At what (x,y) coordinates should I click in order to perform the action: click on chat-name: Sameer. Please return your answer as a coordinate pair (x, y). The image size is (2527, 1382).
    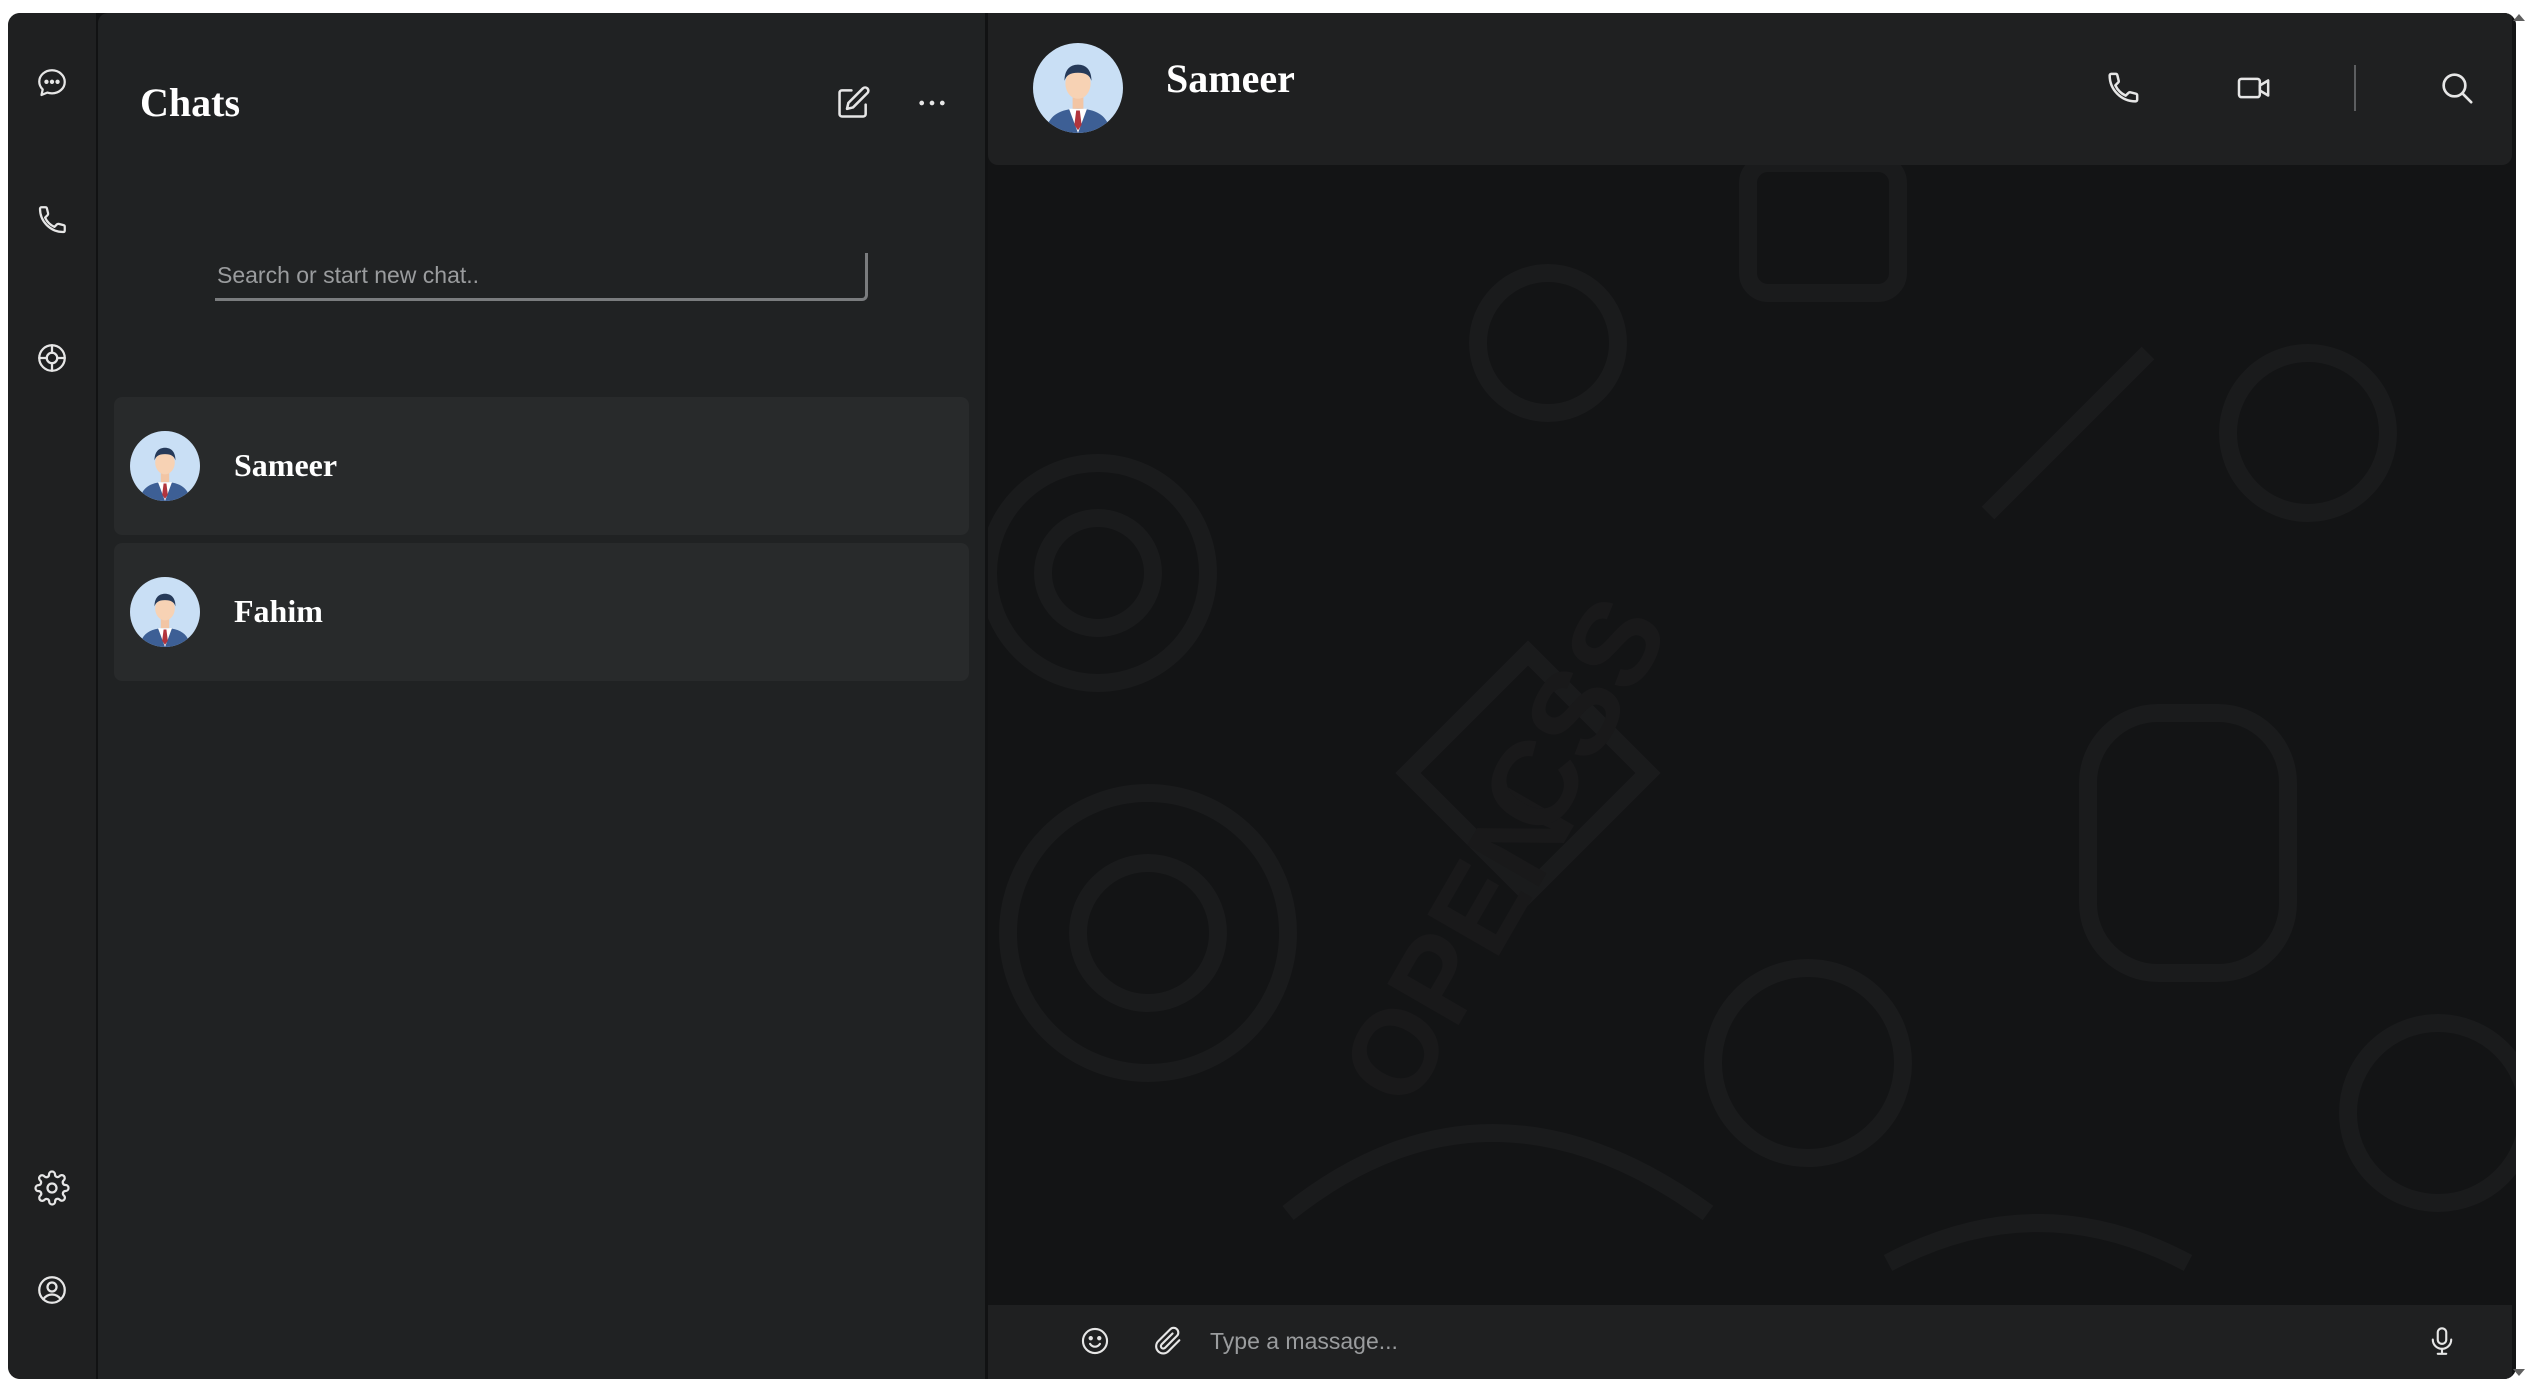
    Looking at the image, I should click on (286, 465).